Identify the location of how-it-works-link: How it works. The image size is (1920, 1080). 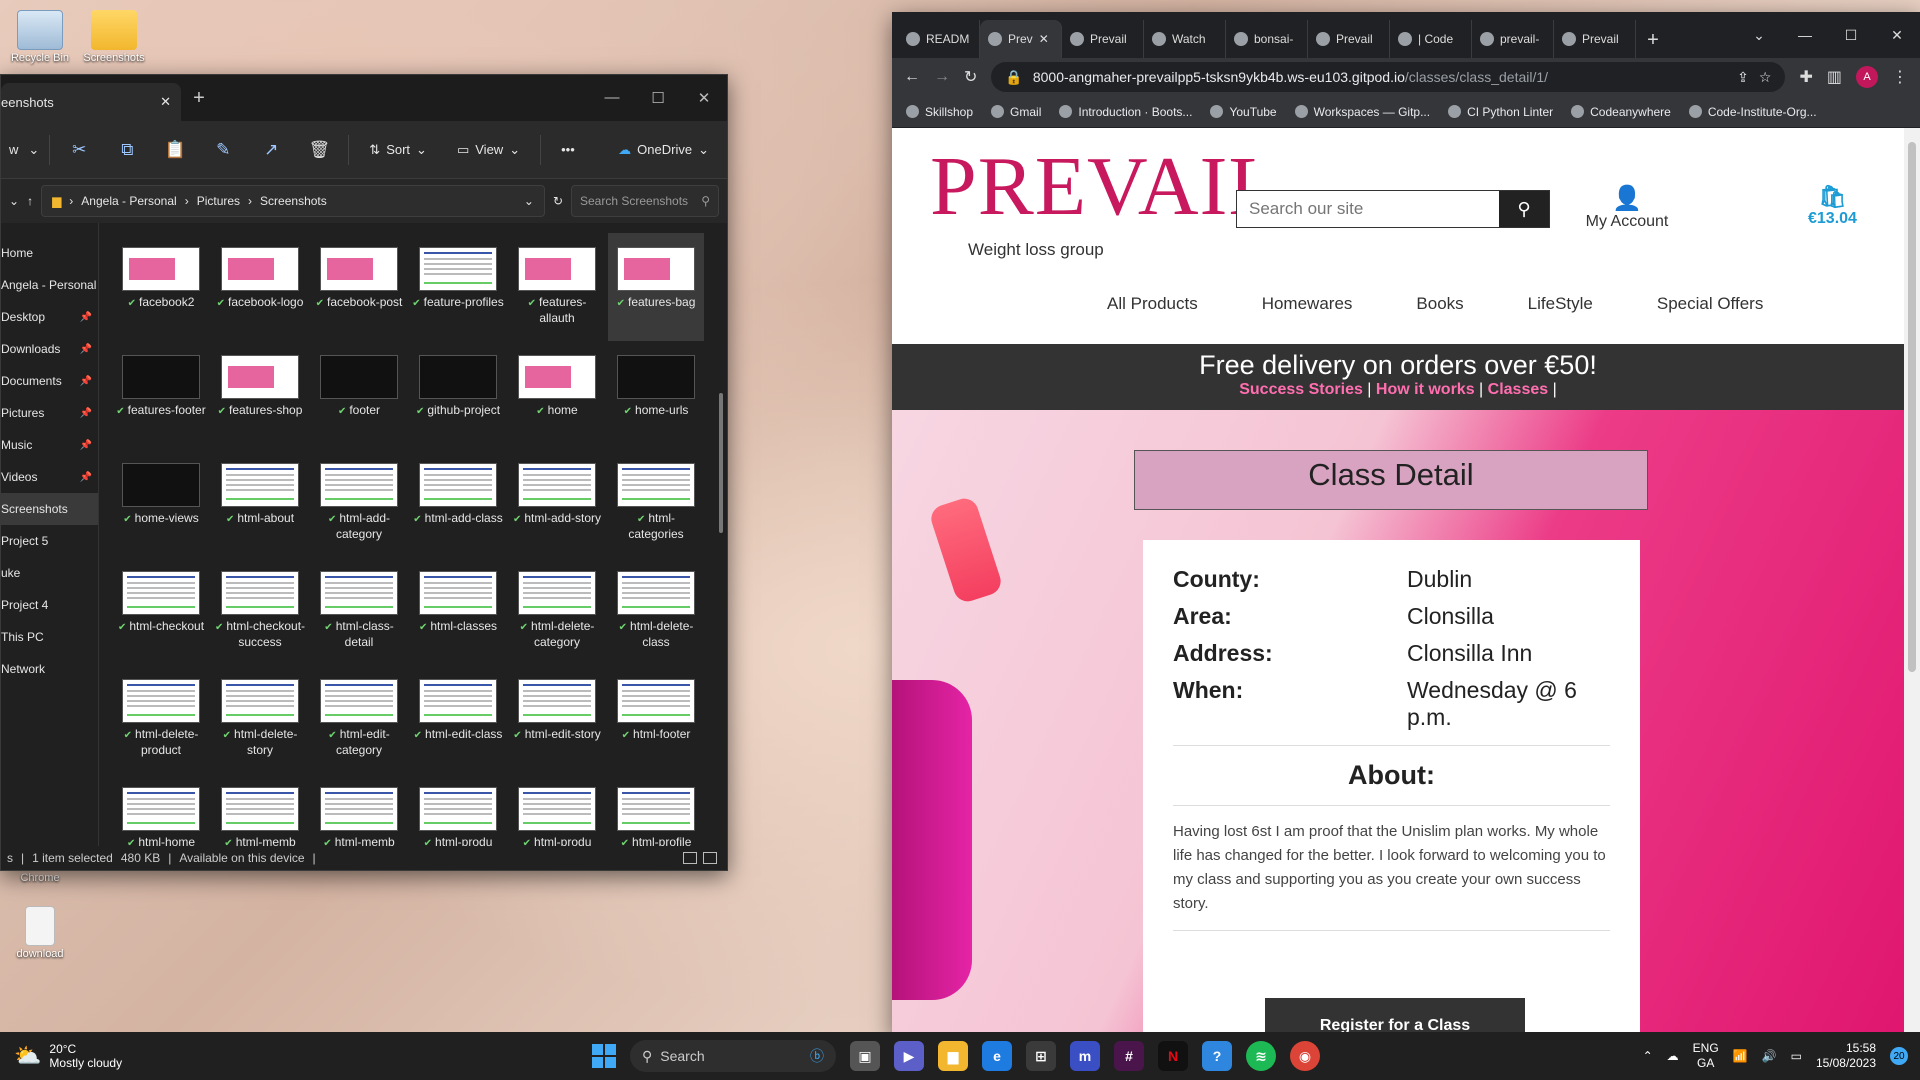
(1425, 389).